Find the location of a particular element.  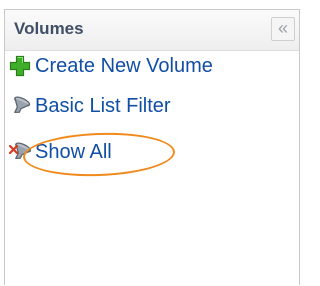

green-plus-icon is located at coordinates (20, 66).